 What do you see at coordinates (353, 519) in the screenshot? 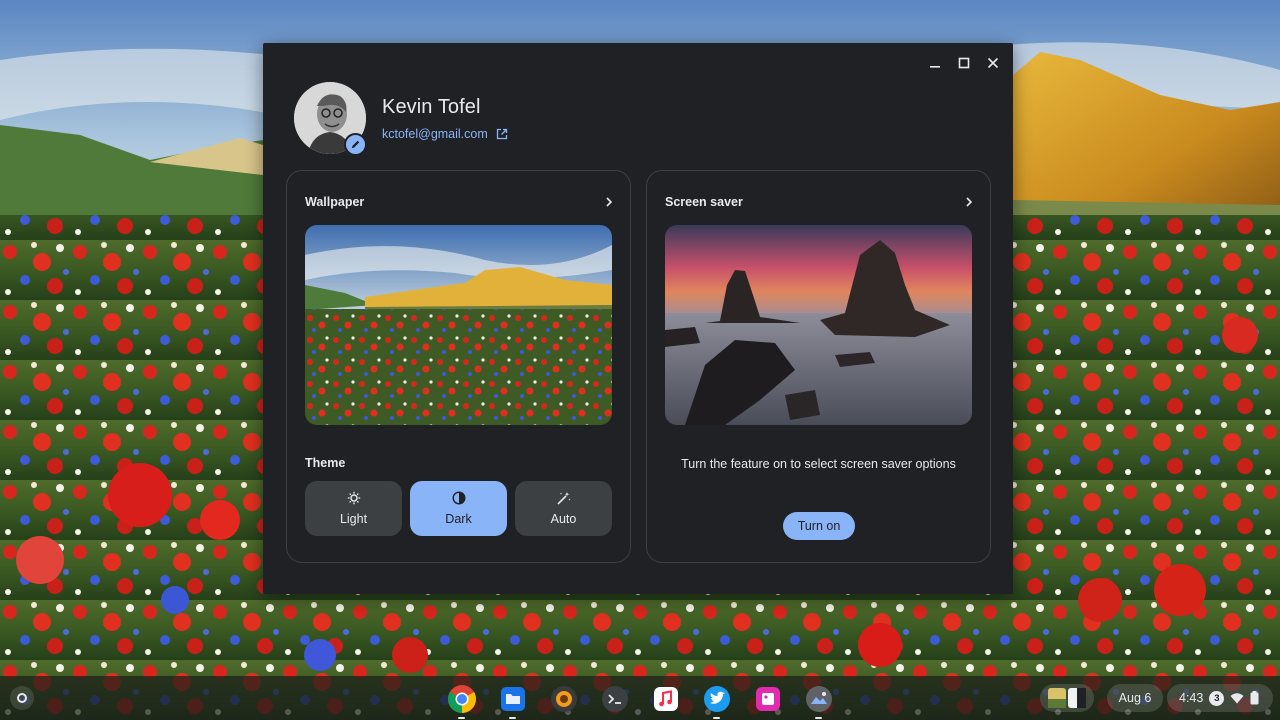
I see `theme-light-label: Light` at bounding box center [353, 519].